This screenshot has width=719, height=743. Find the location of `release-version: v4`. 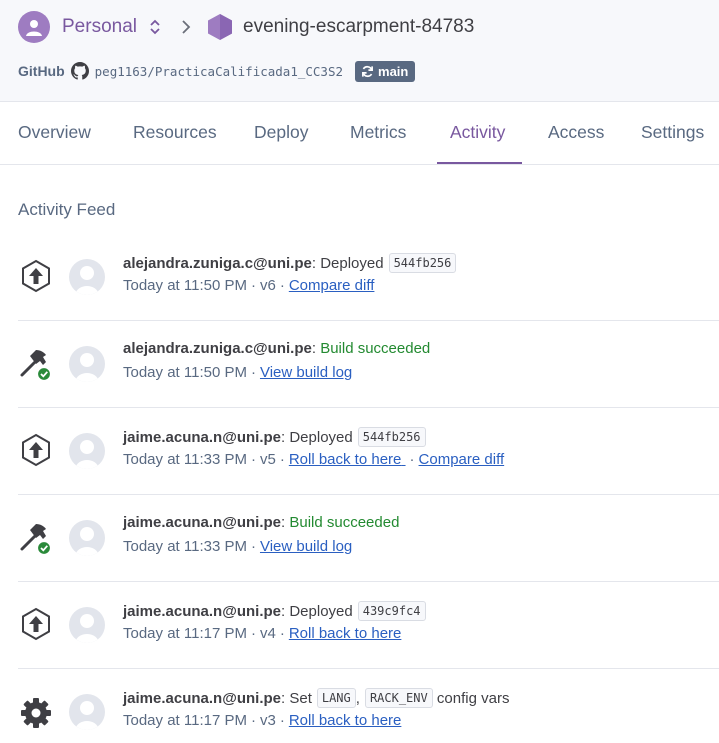

release-version: v4 is located at coordinates (267, 633).